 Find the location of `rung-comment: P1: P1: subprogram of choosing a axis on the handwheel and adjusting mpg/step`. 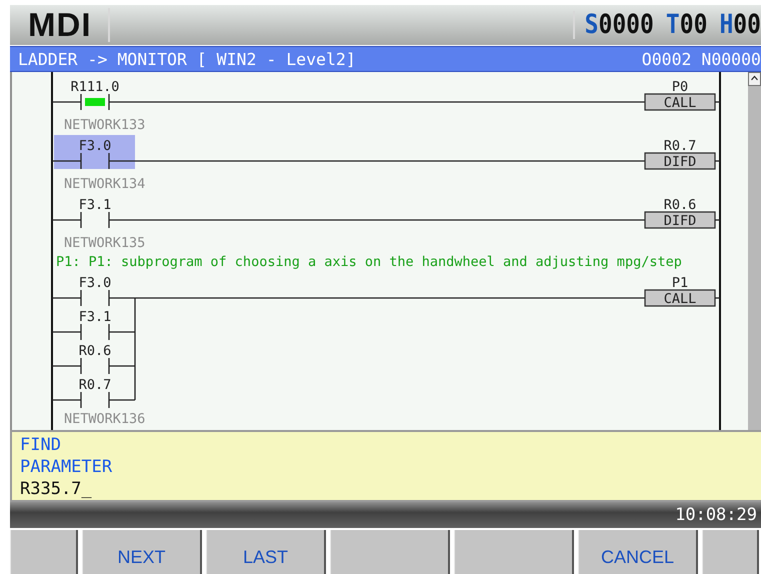

rung-comment: P1: P1: subprogram of choosing a axis on the handwheel and adjusting mpg/step is located at coordinates (369, 262).